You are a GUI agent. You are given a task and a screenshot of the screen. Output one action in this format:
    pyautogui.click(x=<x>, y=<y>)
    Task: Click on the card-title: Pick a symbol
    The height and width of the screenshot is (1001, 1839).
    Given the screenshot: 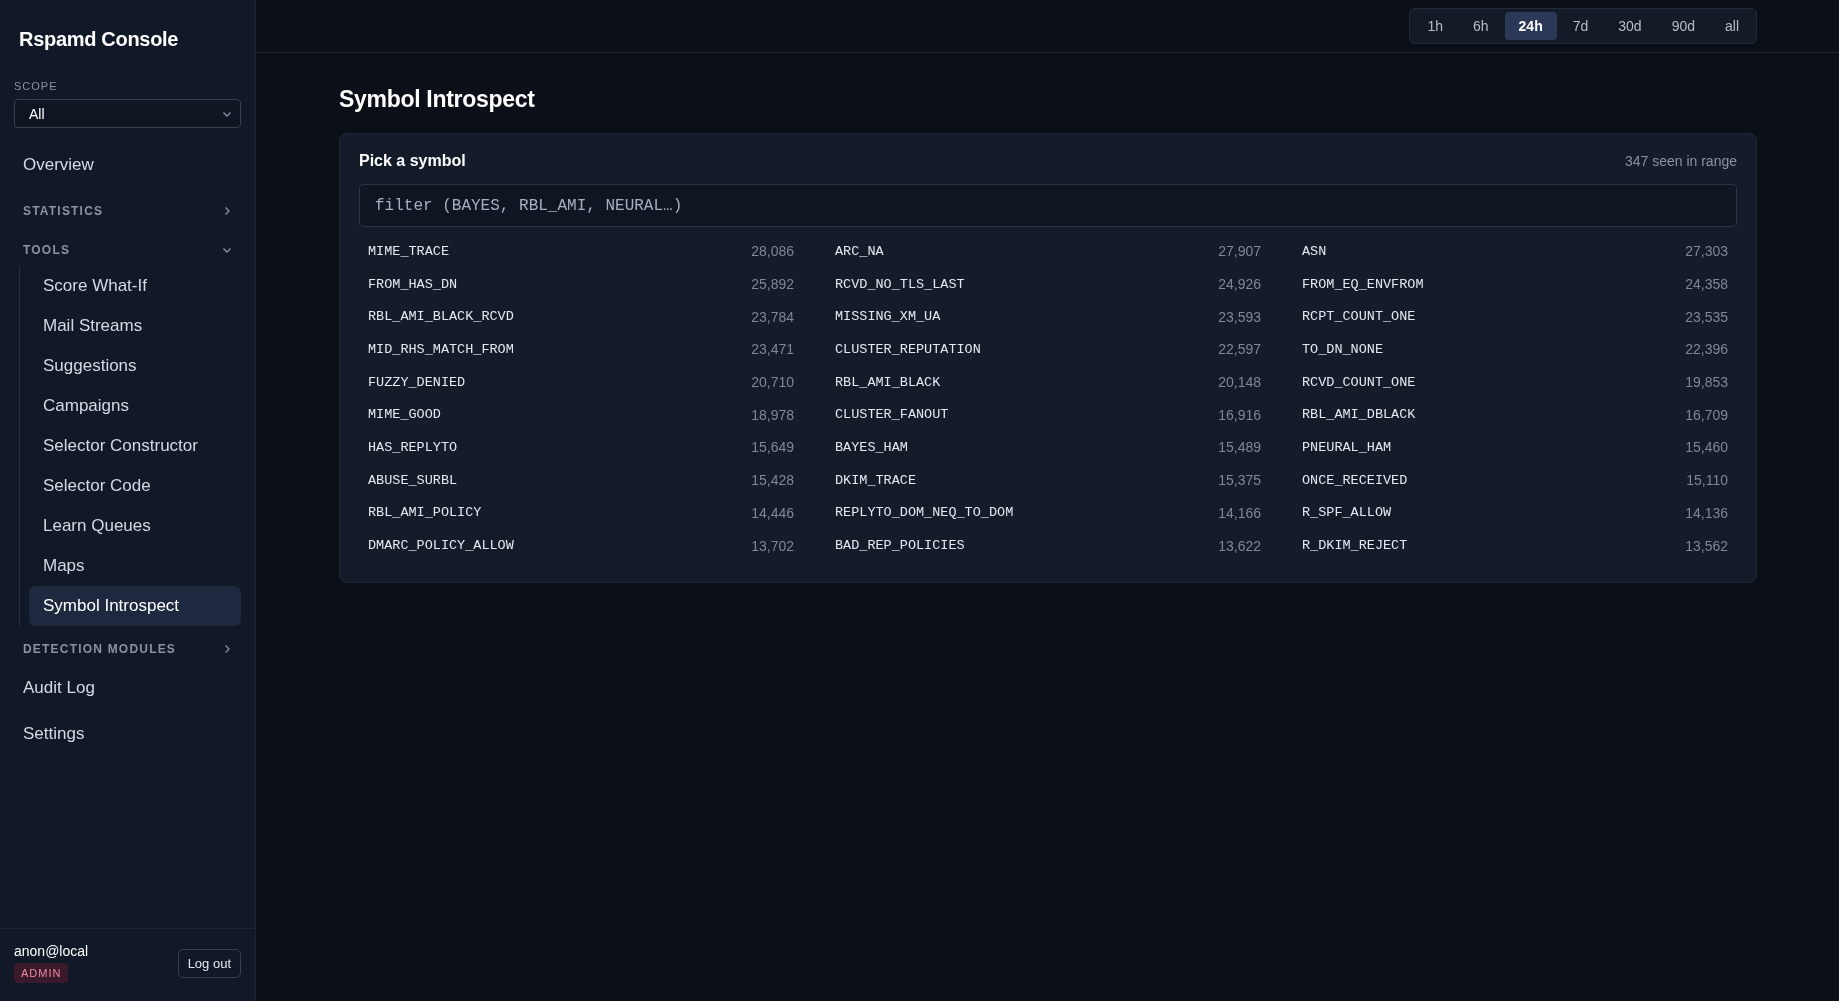 What is the action you would take?
    pyautogui.click(x=412, y=161)
    